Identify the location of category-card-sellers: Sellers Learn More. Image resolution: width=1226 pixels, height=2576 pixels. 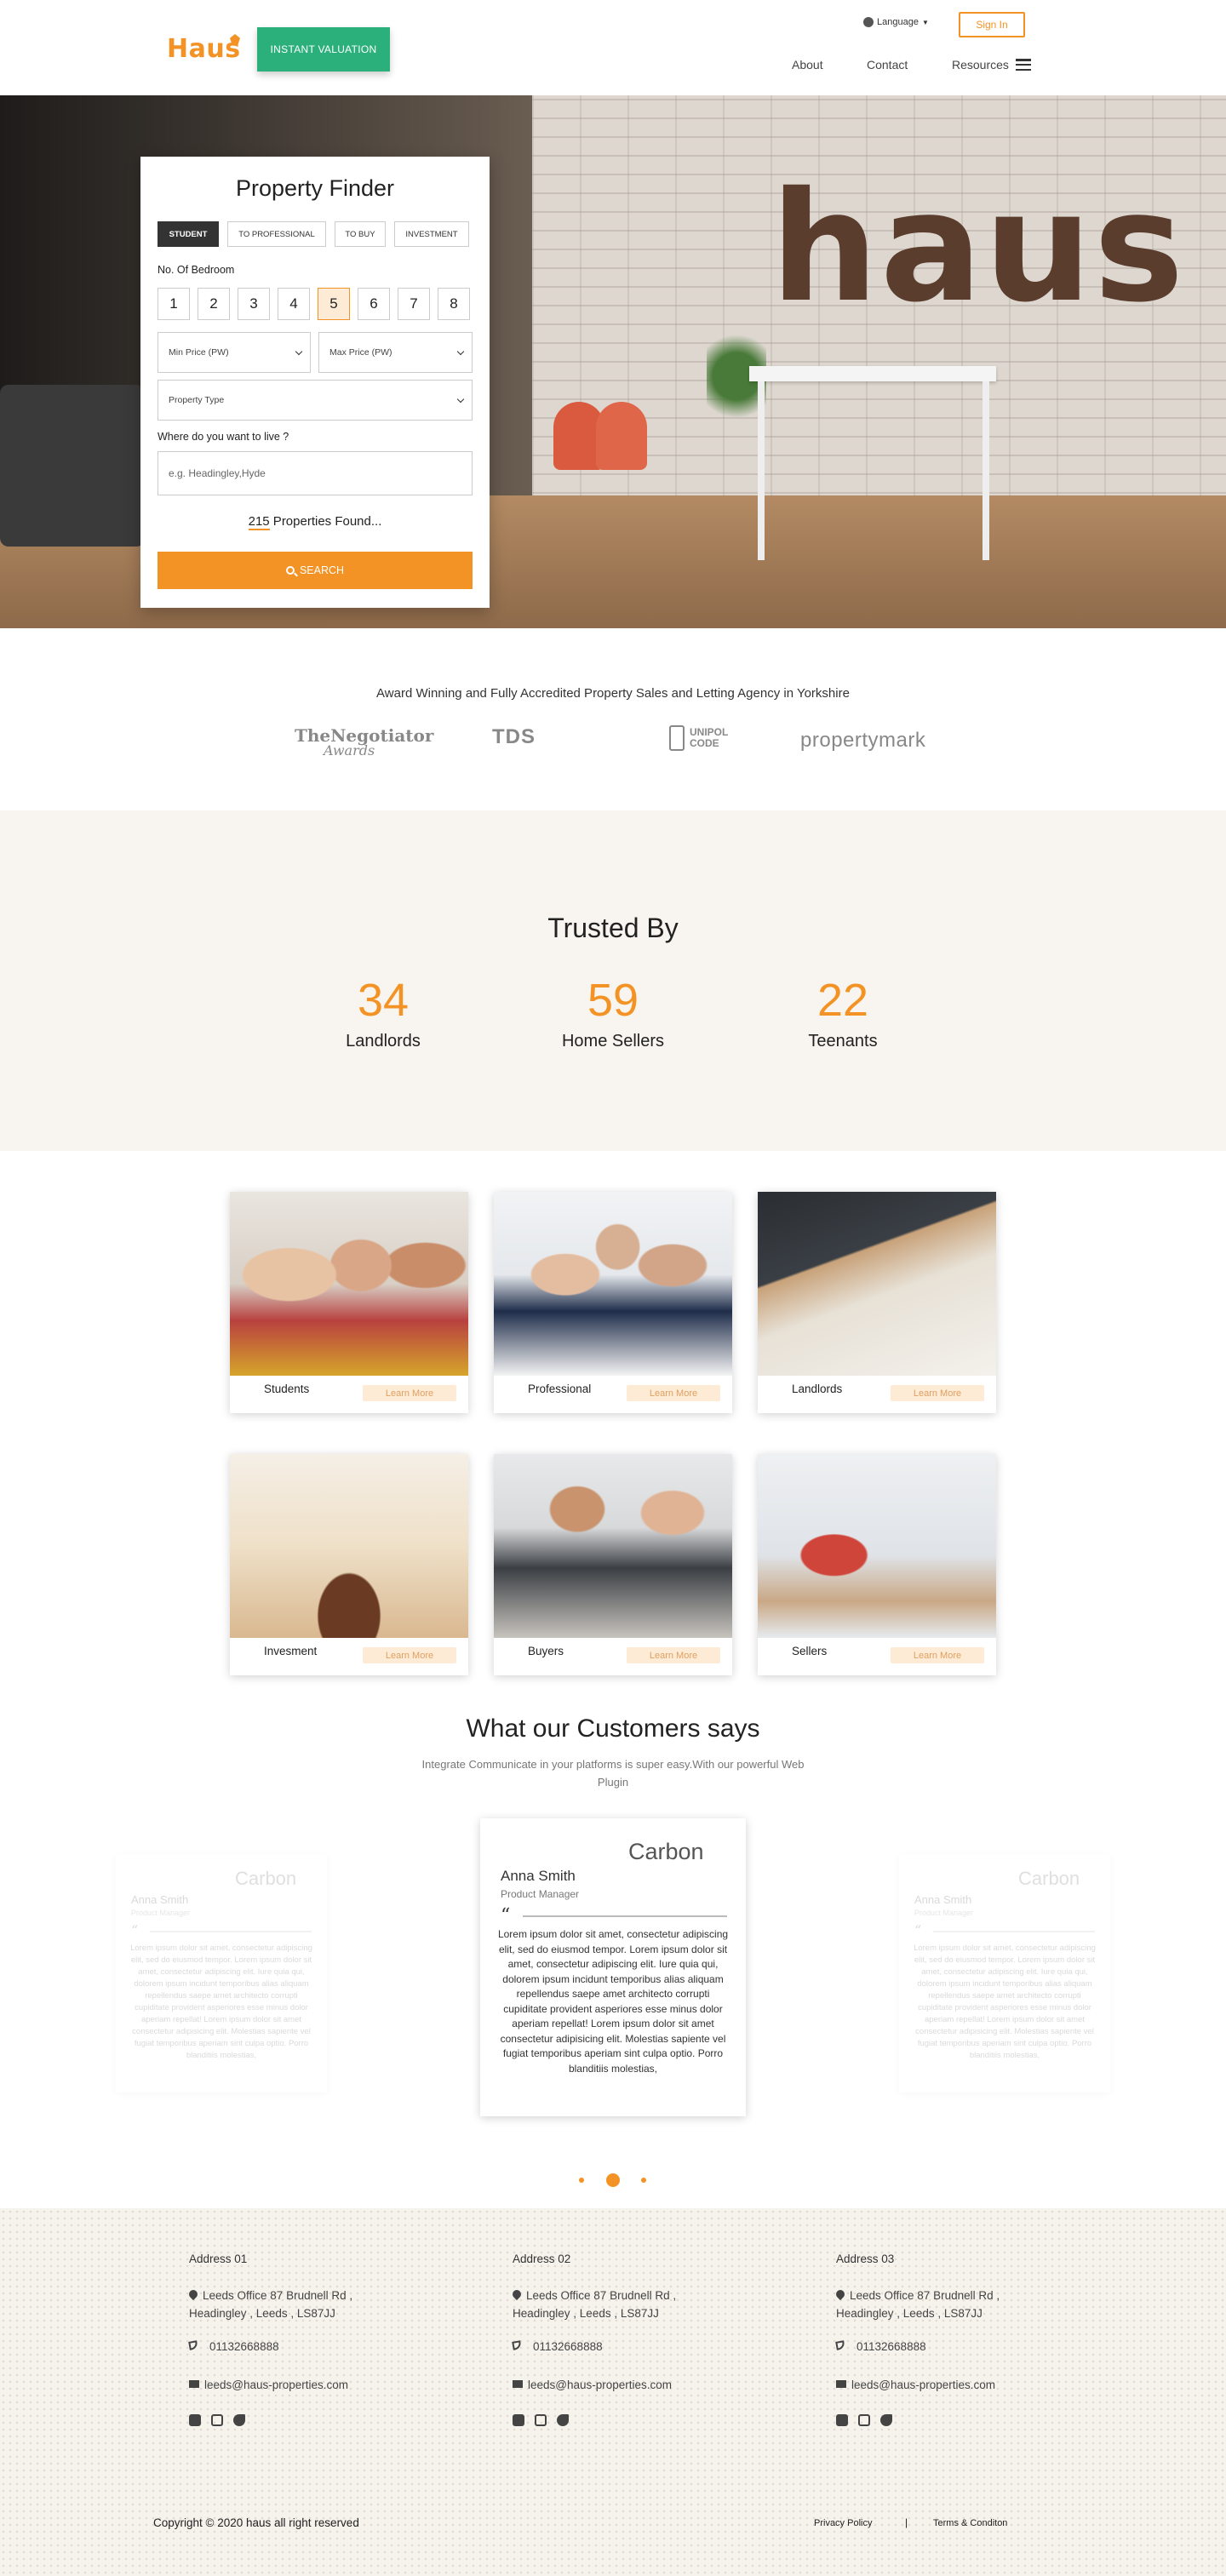
(877, 1564).